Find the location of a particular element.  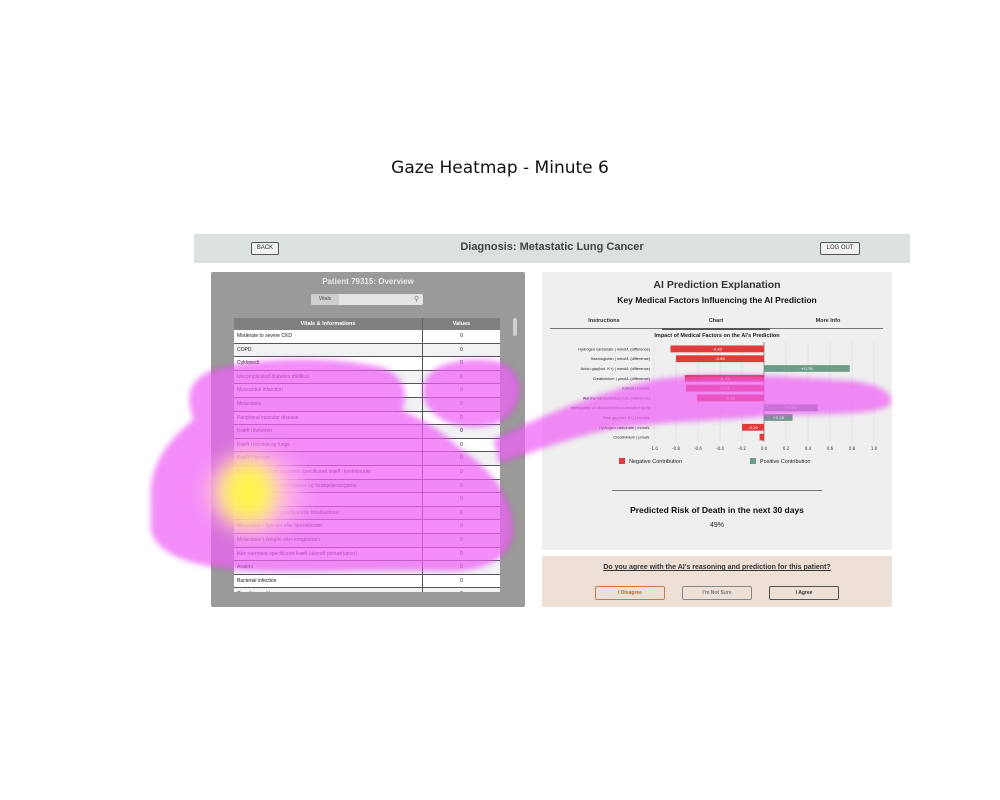

table-row: Metastasis 0 is located at coordinates (367, 404).